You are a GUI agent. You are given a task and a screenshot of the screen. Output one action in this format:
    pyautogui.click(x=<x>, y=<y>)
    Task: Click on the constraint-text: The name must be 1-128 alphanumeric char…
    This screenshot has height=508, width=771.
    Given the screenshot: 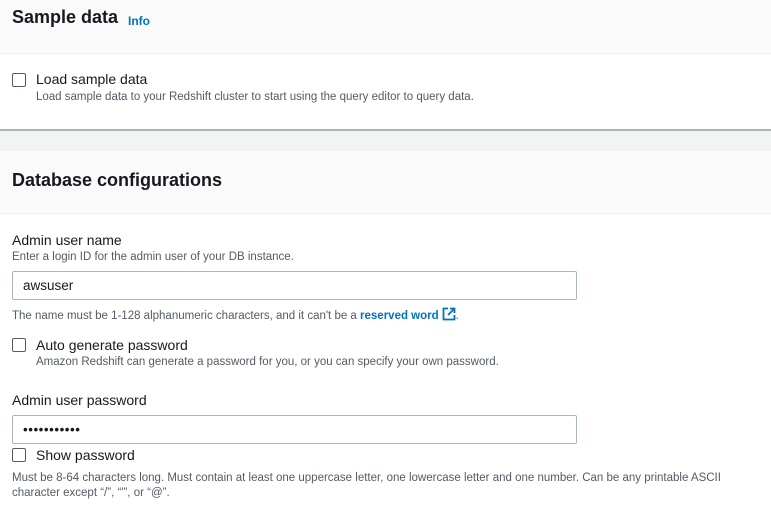 What is the action you would take?
    pyautogui.click(x=186, y=316)
    